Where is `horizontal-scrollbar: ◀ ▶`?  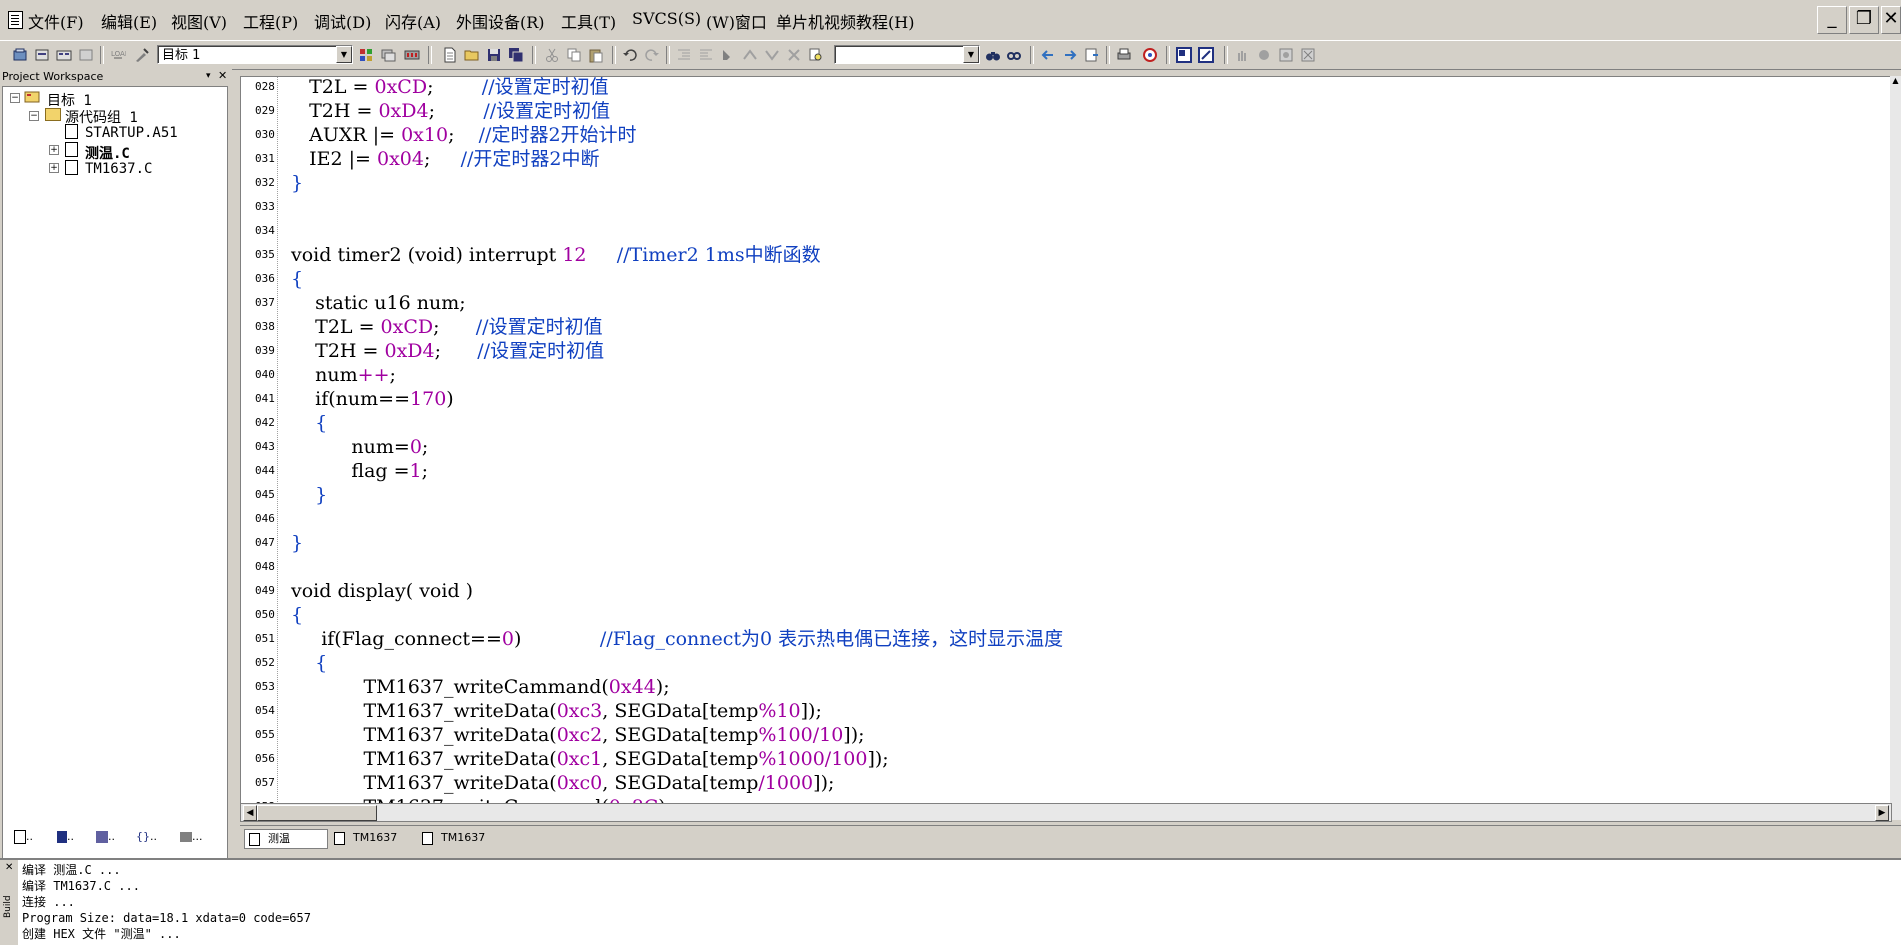
horizontal-scrollbar: ◀ ▶ is located at coordinates (1066, 812).